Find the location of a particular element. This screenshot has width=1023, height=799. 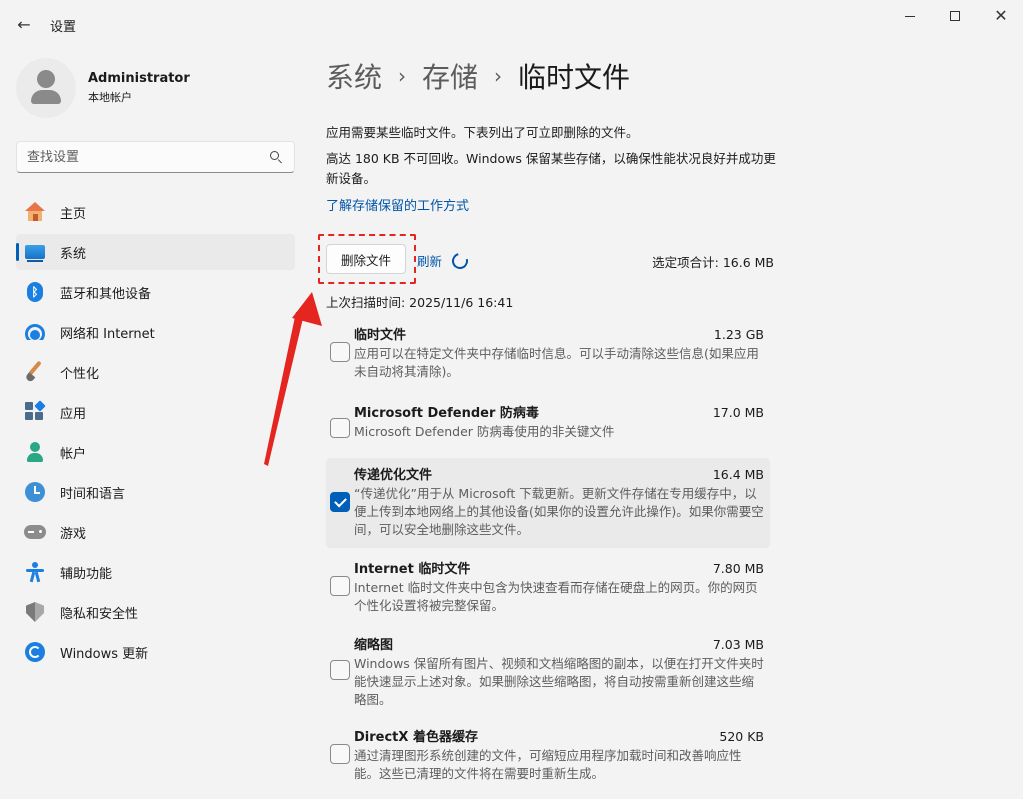

sidebar-item-network: 网络和 Internet is located at coordinates (155, 332).